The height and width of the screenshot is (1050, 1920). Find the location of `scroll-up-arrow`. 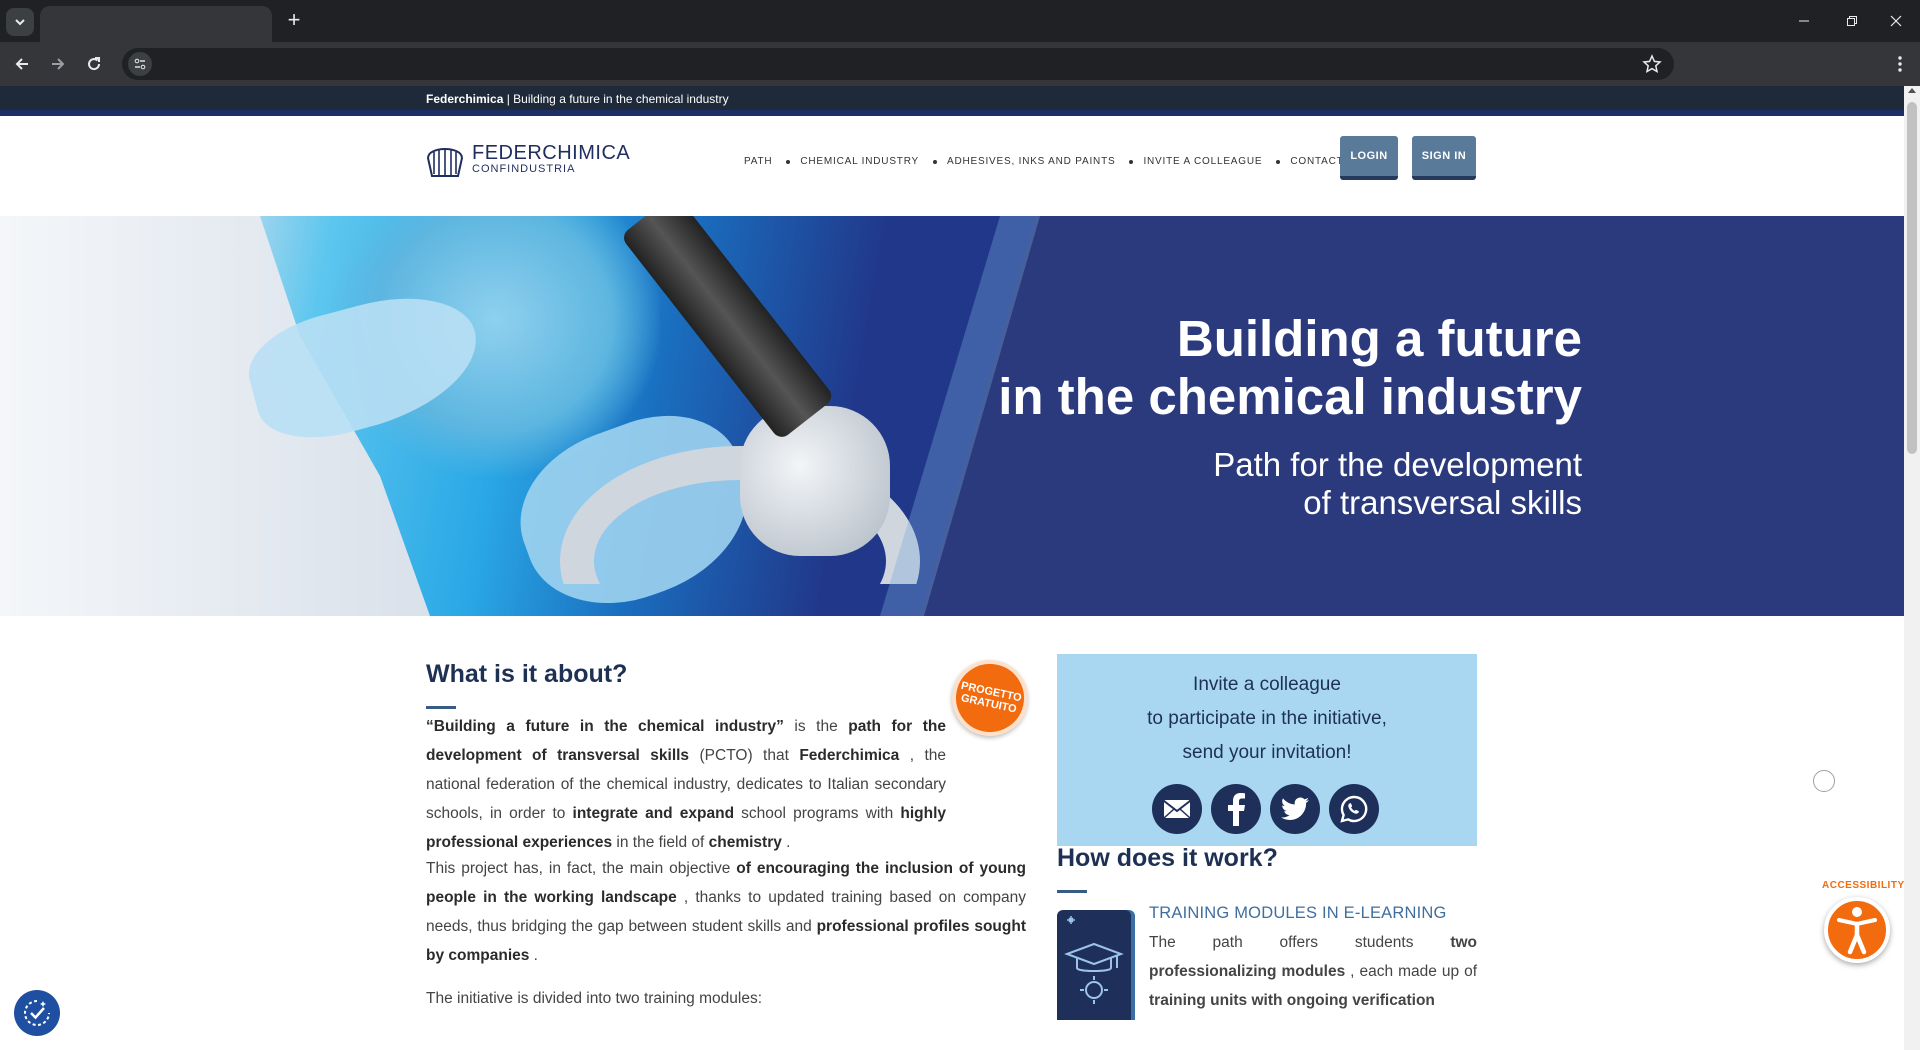

scroll-up-arrow is located at coordinates (1912, 90).